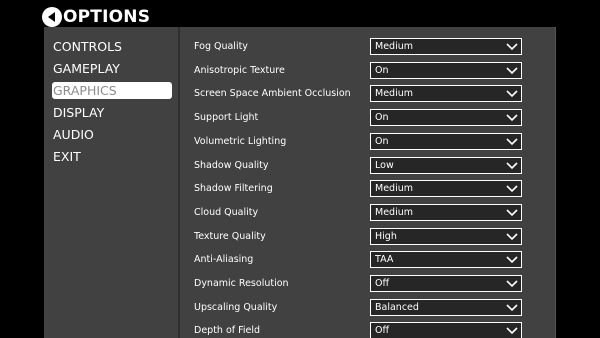 The width and height of the screenshot is (600, 338). Describe the element at coordinates (112, 112) in the screenshot. I see `sidebar-item-display: DISPLAY` at that location.